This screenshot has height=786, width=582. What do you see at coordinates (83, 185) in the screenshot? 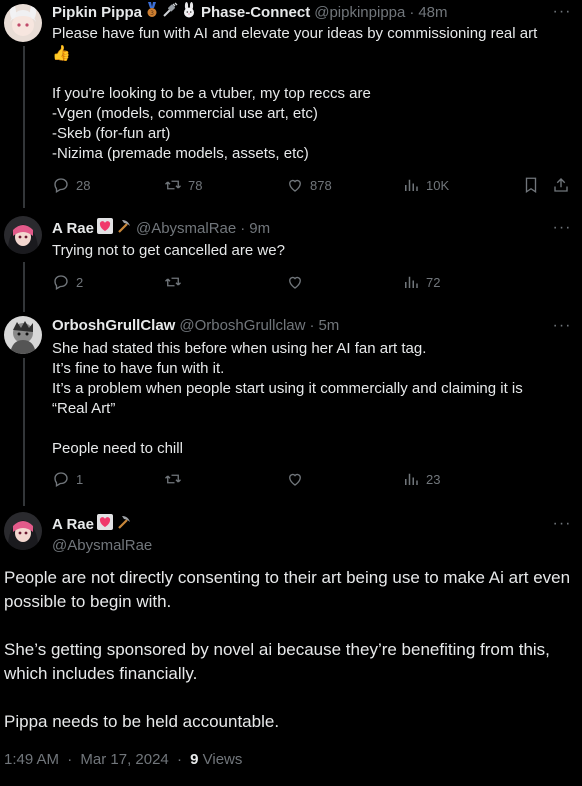
I see `reply-count: 28` at bounding box center [83, 185].